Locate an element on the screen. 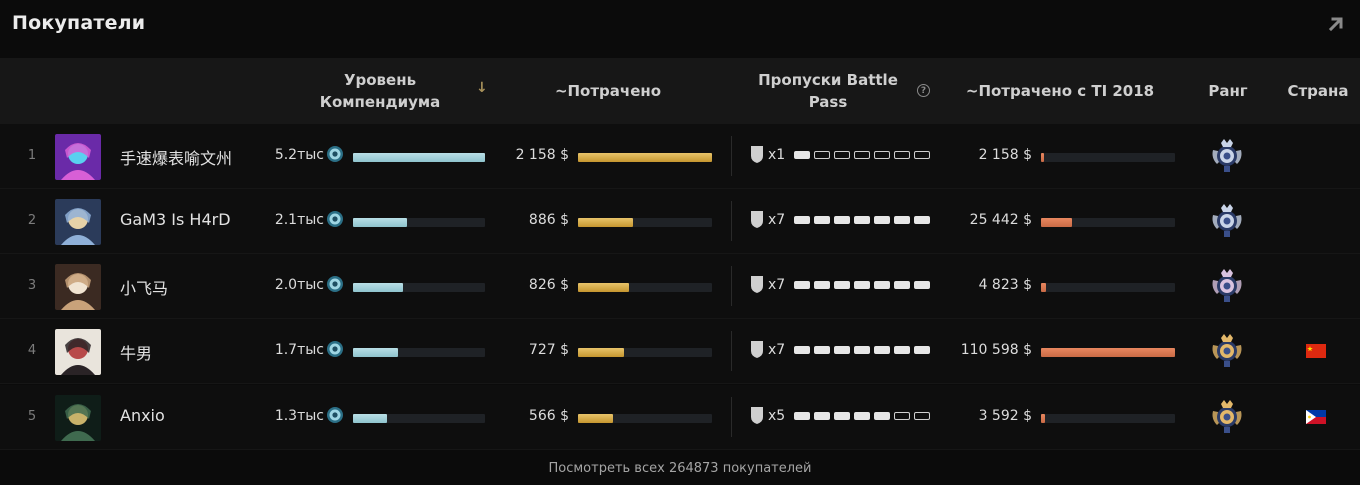 The image size is (1360, 485). table-row: 4 牛男 1.7тыс 727 $ x7 110 598 $ is located at coordinates (680, 351).